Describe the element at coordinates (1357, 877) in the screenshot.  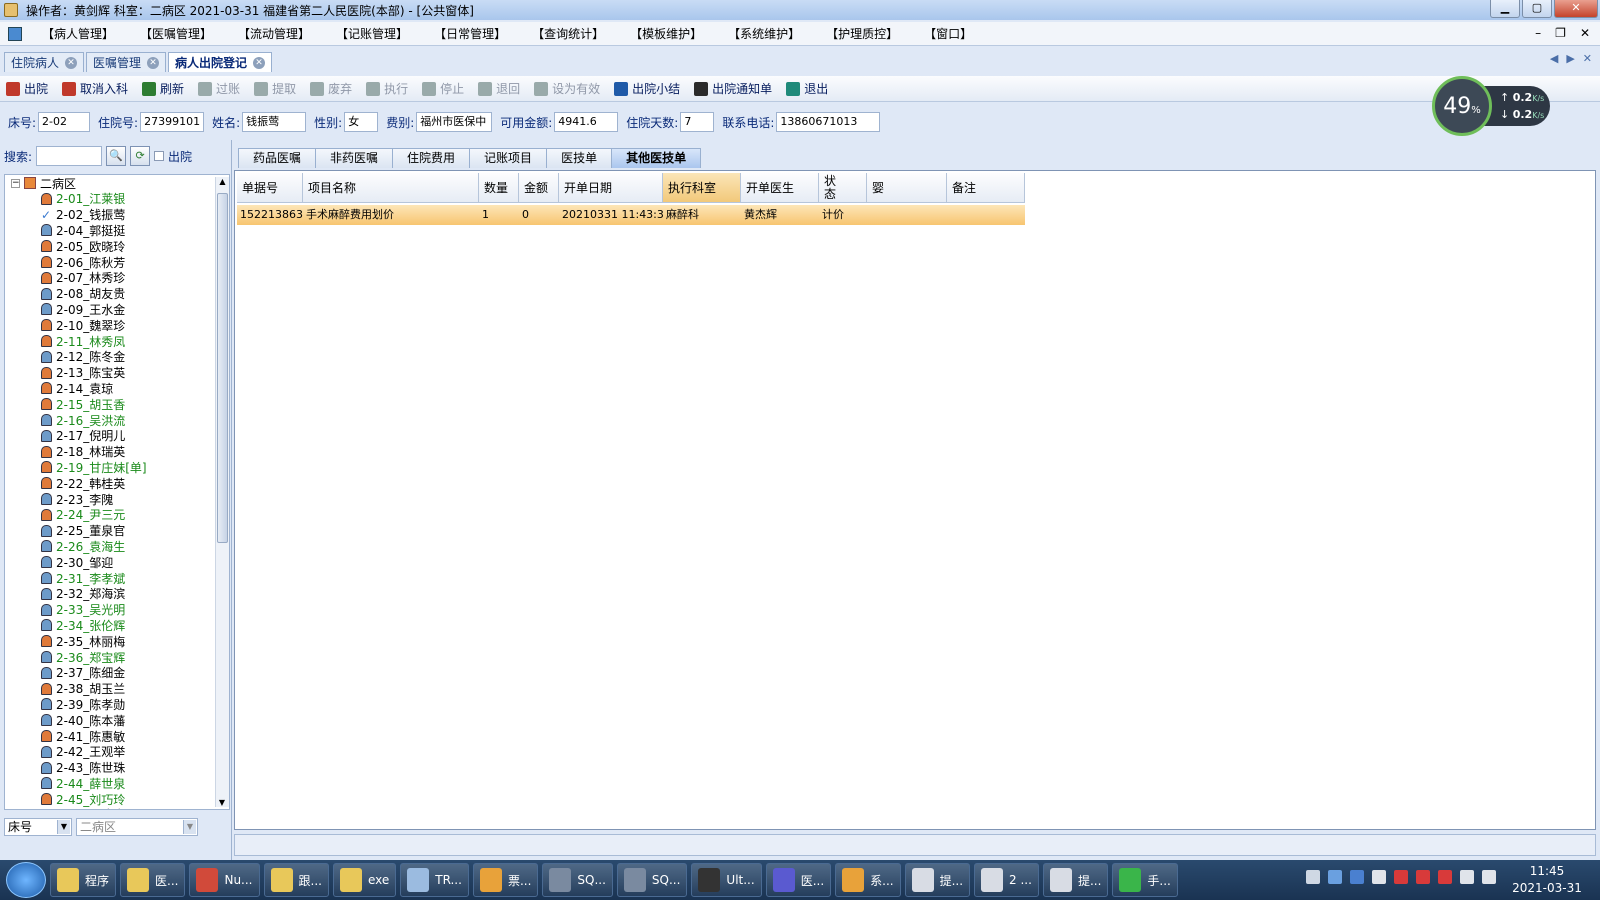
I see `shield-icon` at that location.